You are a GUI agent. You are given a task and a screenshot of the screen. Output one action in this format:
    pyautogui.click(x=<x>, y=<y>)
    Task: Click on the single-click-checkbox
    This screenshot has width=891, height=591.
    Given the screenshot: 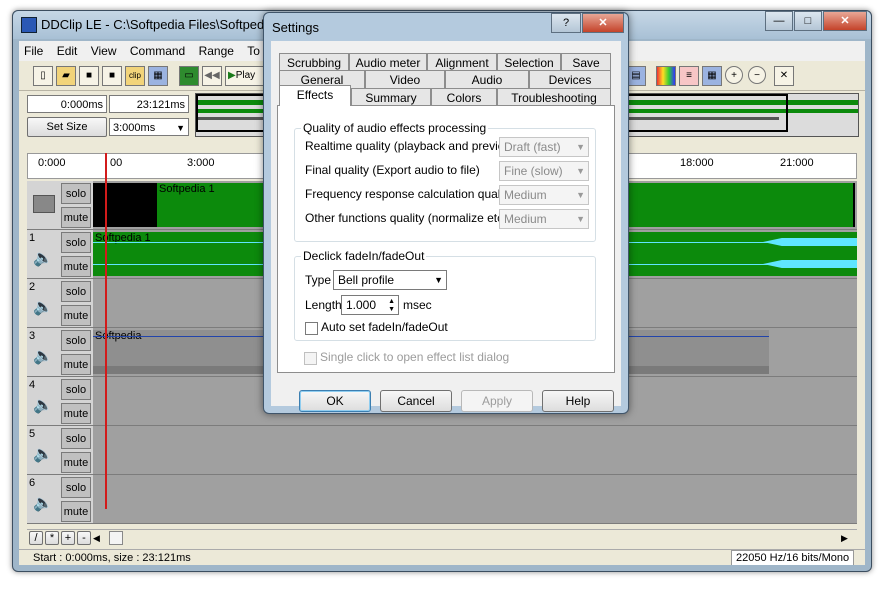 What is the action you would take?
    pyautogui.click(x=310, y=358)
    